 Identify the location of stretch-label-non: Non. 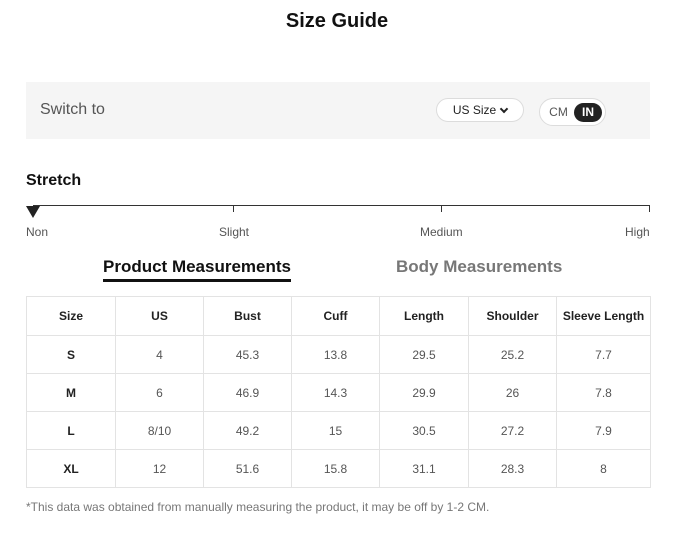
(37, 232).